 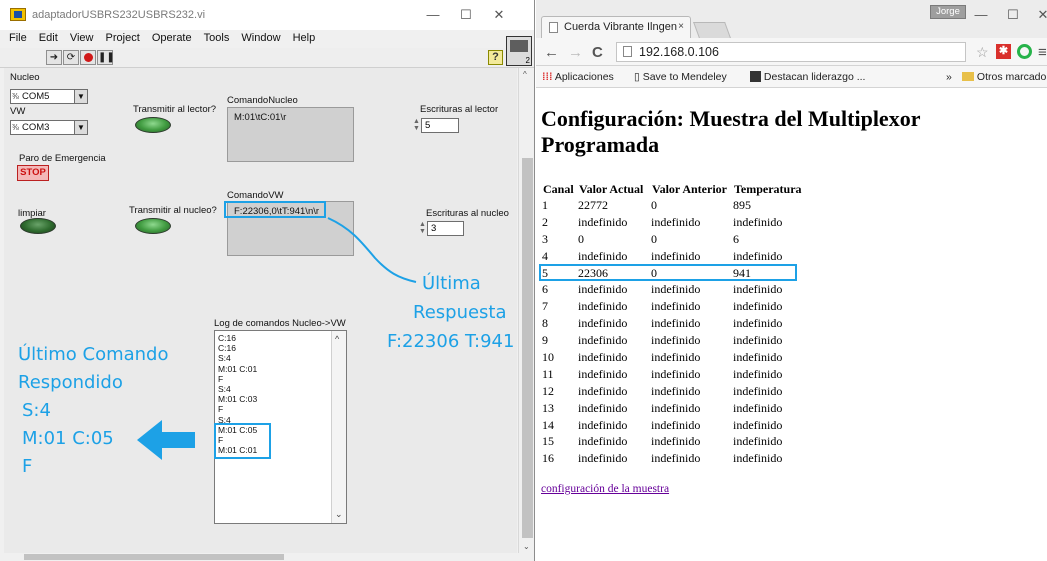 I want to click on table-row: 4 indefinido indefinido indefinido, so click(x=672, y=256).